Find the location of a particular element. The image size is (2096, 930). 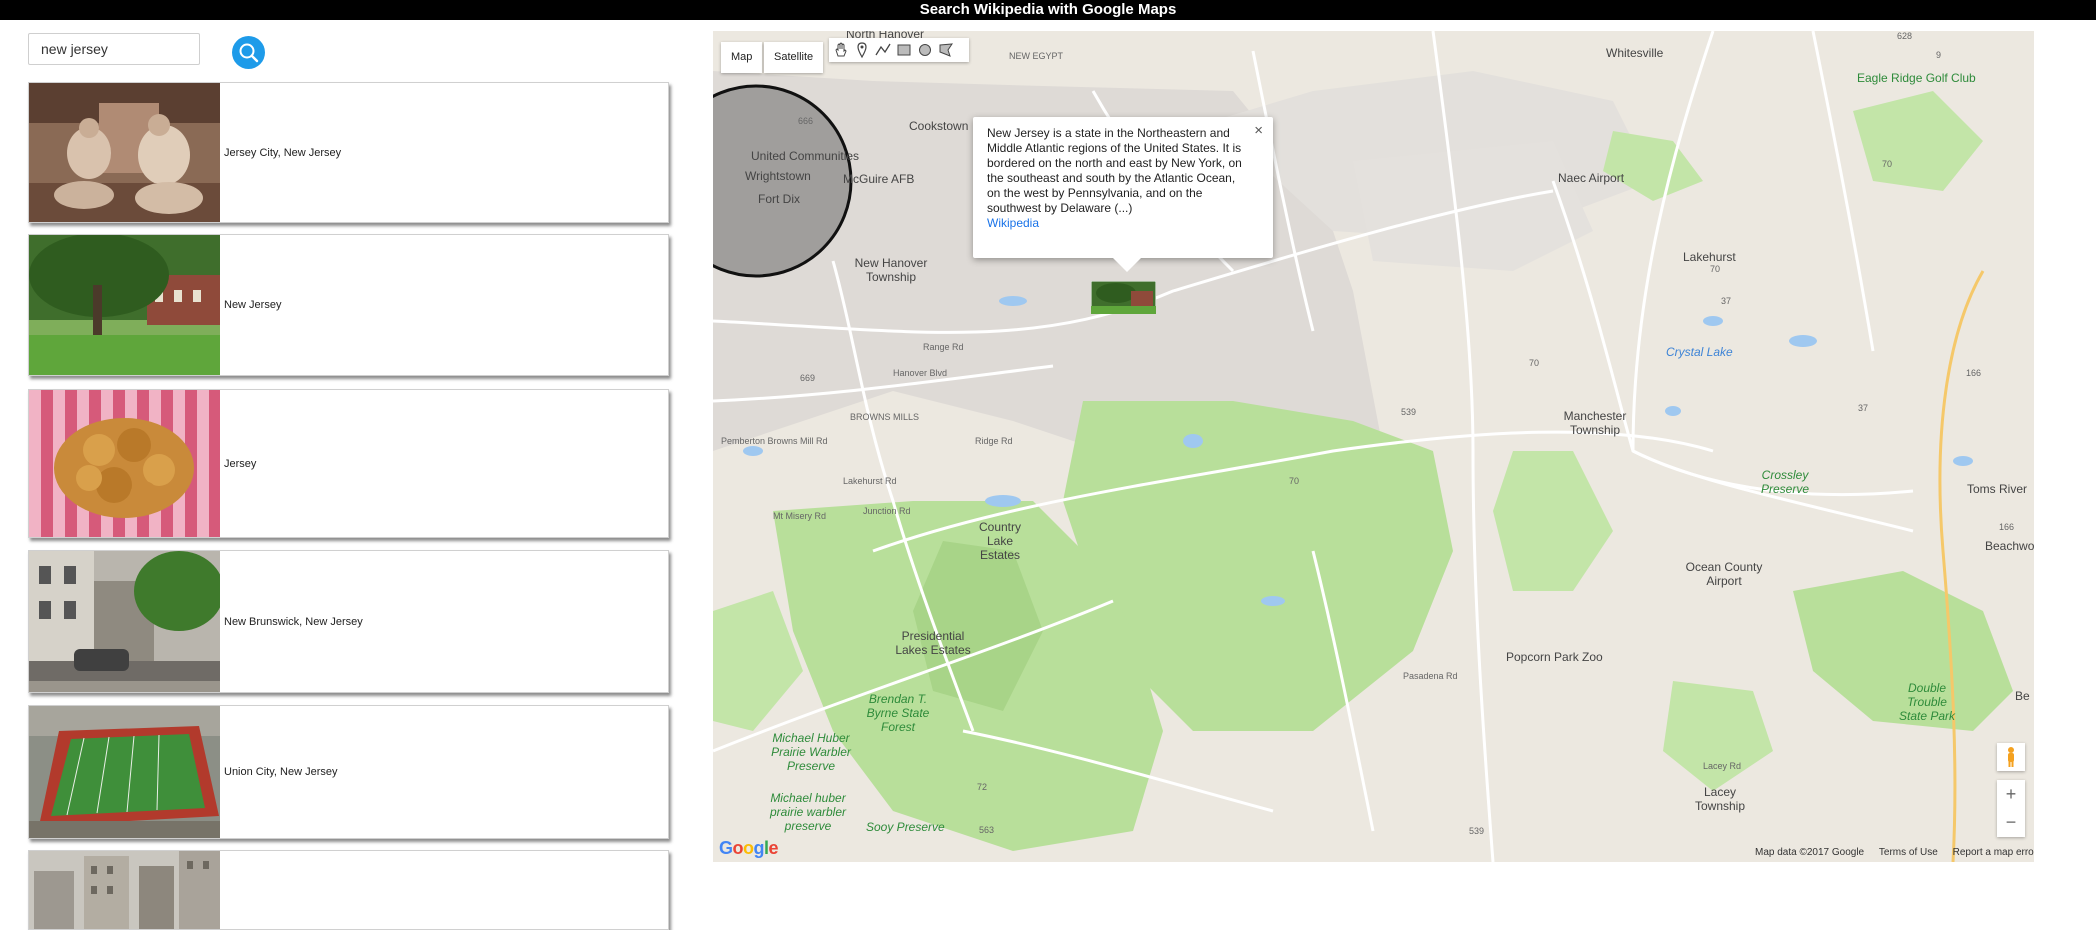

rectangle-icon is located at coordinates (904, 50).